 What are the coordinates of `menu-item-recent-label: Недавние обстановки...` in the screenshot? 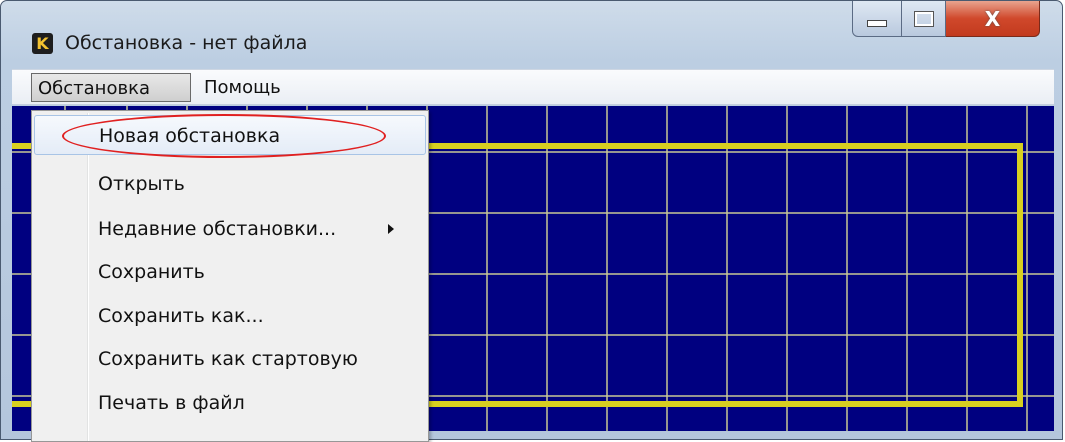 It's located at (217, 229).